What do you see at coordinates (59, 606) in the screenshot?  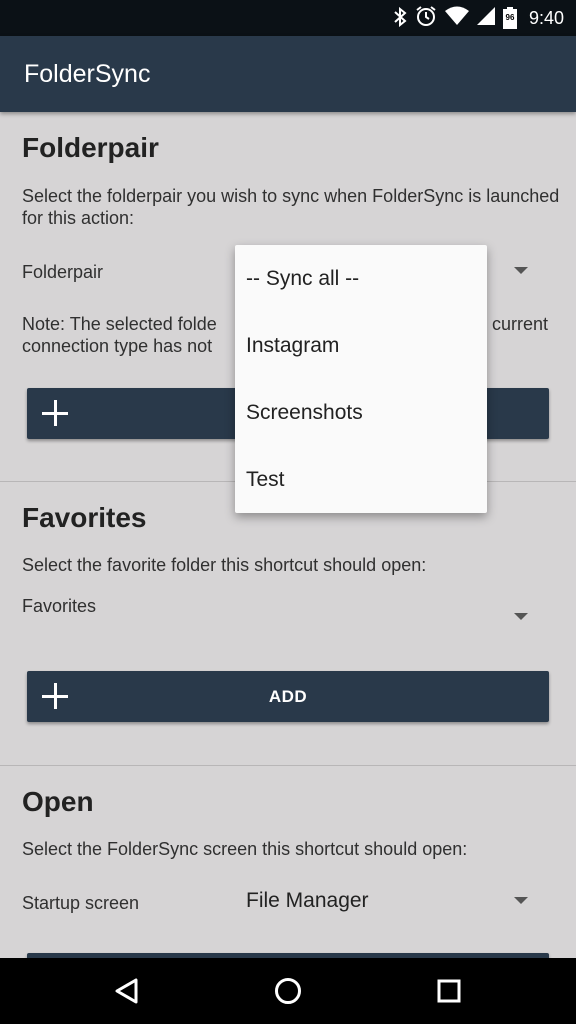 I see `favorites-label: Favorites` at bounding box center [59, 606].